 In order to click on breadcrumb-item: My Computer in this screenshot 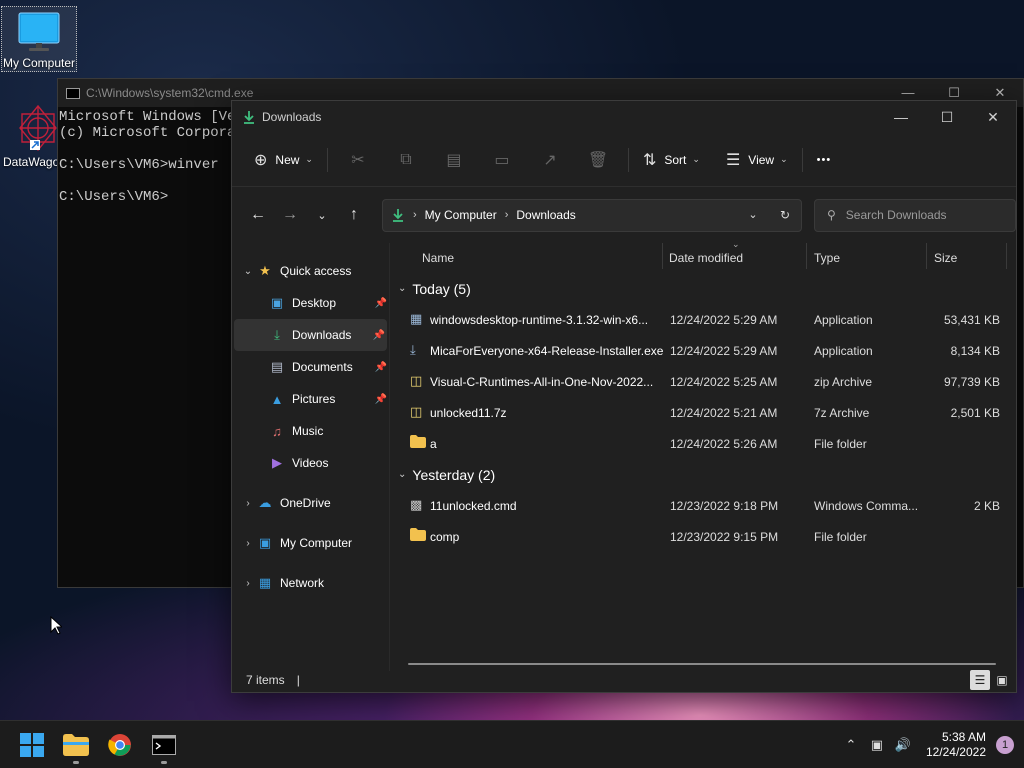, I will do `click(461, 215)`.